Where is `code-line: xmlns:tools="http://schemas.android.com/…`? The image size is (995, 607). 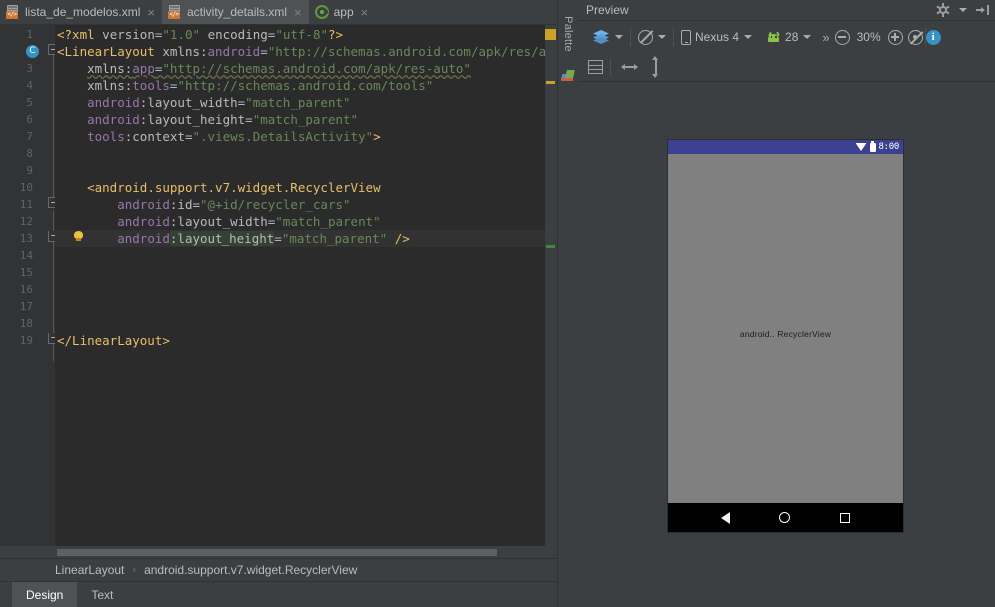 code-line: xmlns:tools="http://schemas.android.com/… is located at coordinates (260, 85).